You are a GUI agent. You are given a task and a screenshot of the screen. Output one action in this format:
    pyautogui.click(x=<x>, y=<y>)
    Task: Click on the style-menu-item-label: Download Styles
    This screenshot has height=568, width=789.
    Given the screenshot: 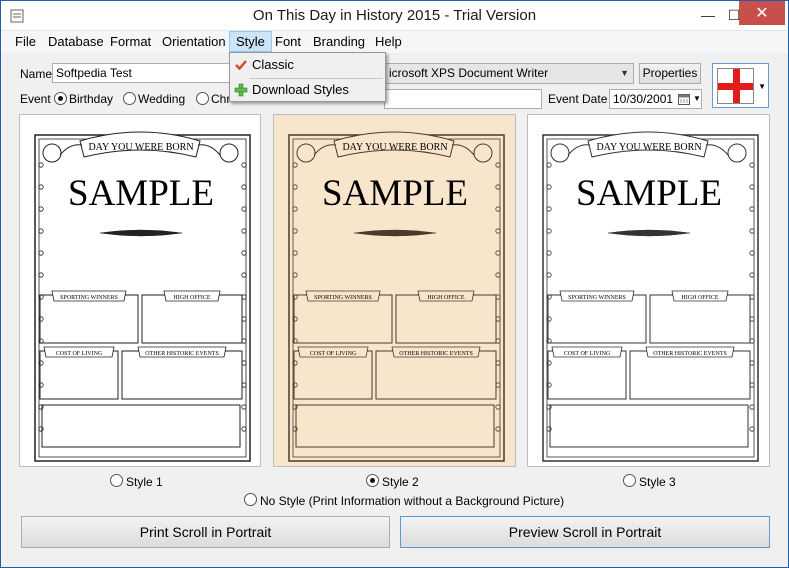 What is the action you would take?
    pyautogui.click(x=300, y=89)
    